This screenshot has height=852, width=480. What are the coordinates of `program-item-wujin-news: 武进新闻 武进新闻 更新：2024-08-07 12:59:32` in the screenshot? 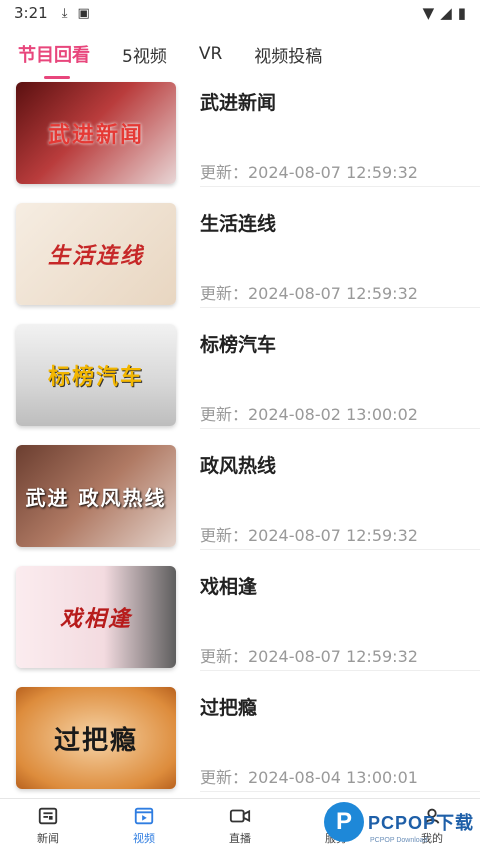 It's located at (240, 140).